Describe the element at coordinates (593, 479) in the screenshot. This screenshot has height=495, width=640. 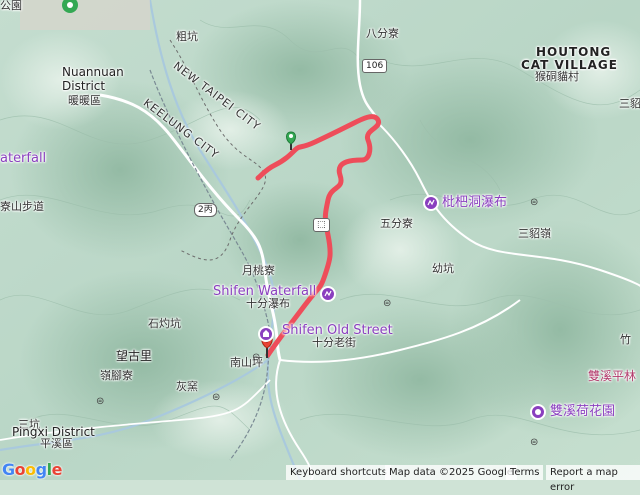
I see `report-map-error-link: Report a map error` at that location.